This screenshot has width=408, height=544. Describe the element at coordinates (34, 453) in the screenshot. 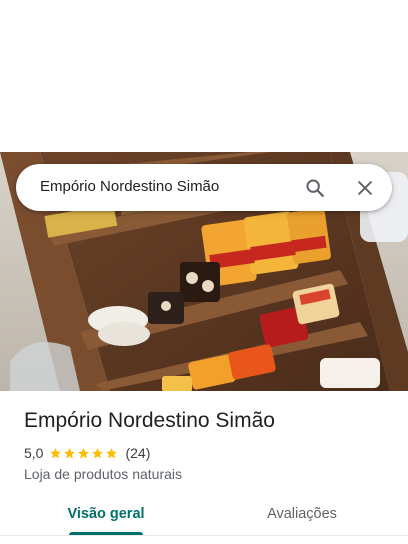

I see `rating-value: 5,0` at that location.